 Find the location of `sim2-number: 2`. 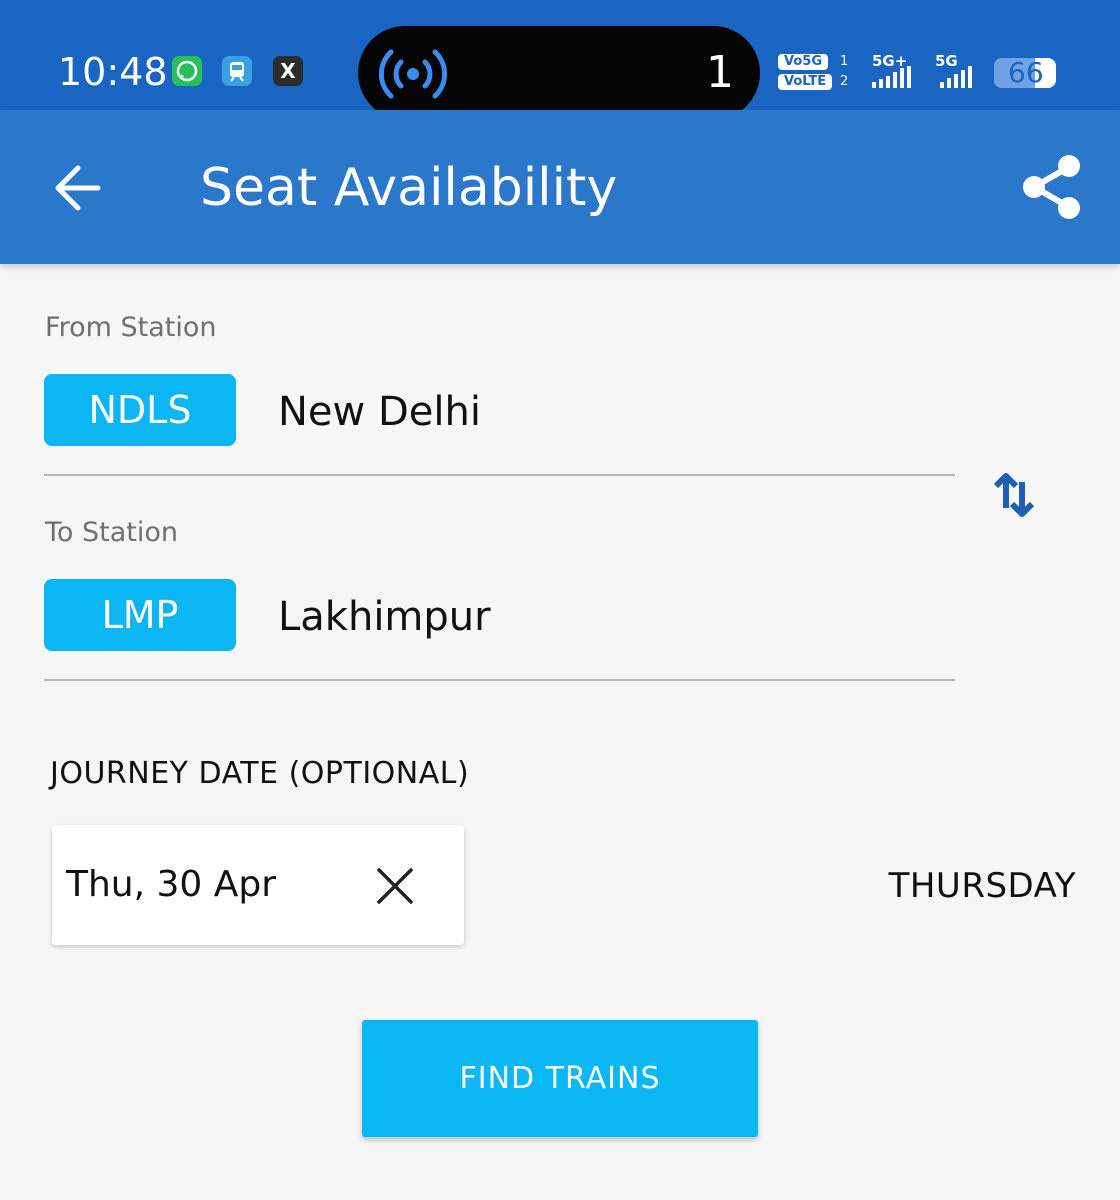

sim2-number: 2 is located at coordinates (844, 81).